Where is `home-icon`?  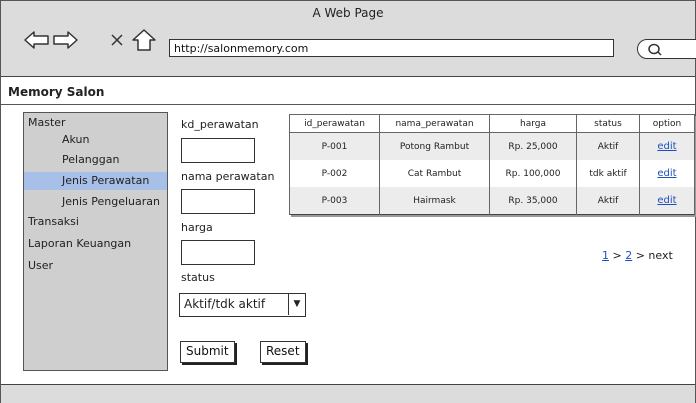
home-icon is located at coordinates (144, 40).